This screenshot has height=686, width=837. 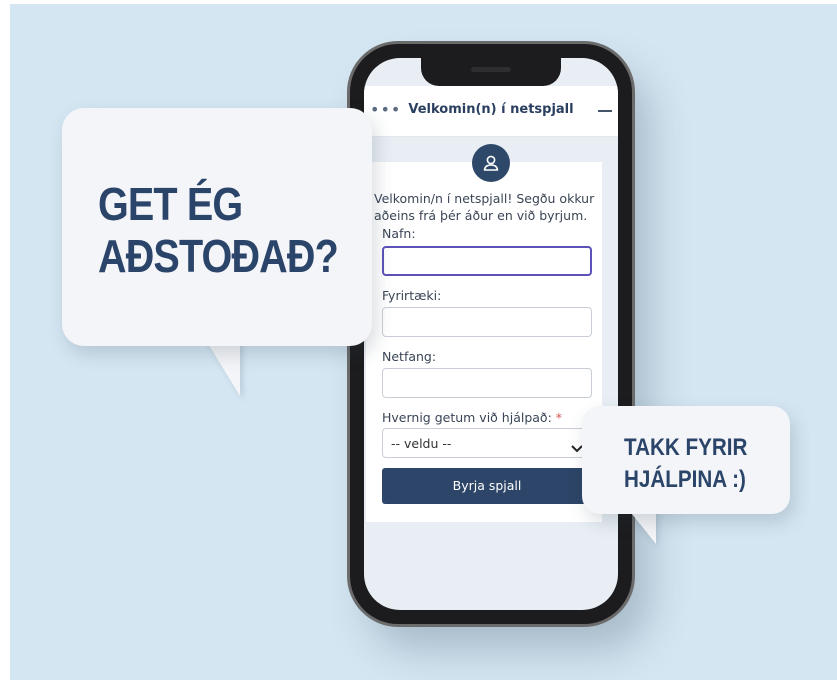 What do you see at coordinates (487, 443) in the screenshot?
I see `help-select: -- veldu --` at bounding box center [487, 443].